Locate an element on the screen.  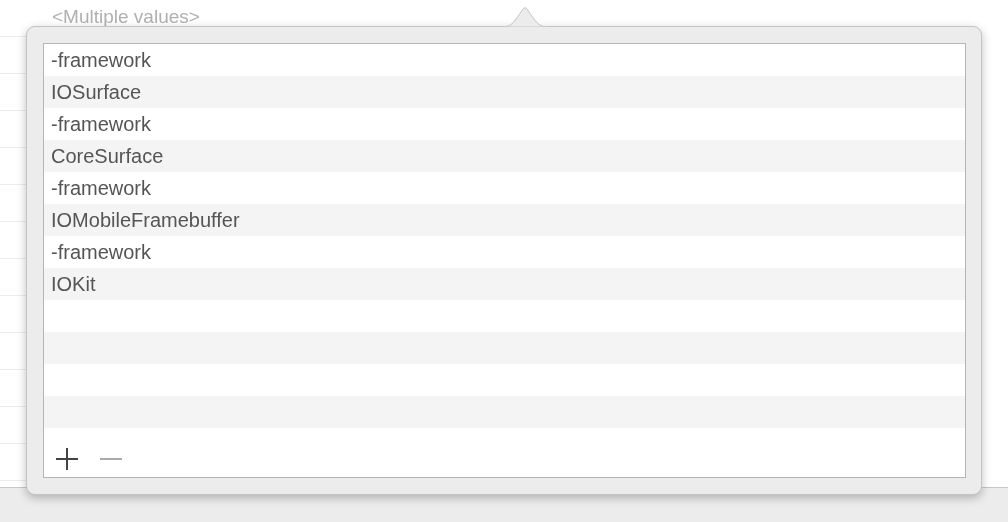
list-item: CoreSurface is located at coordinates (504, 156).